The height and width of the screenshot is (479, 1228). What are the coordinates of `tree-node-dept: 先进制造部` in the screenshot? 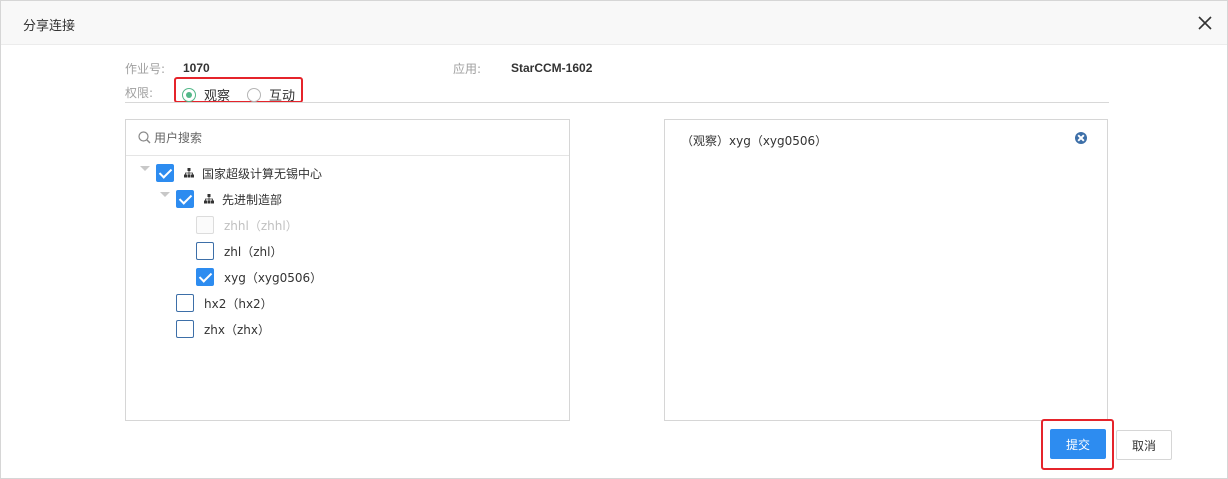 It's located at (229, 199).